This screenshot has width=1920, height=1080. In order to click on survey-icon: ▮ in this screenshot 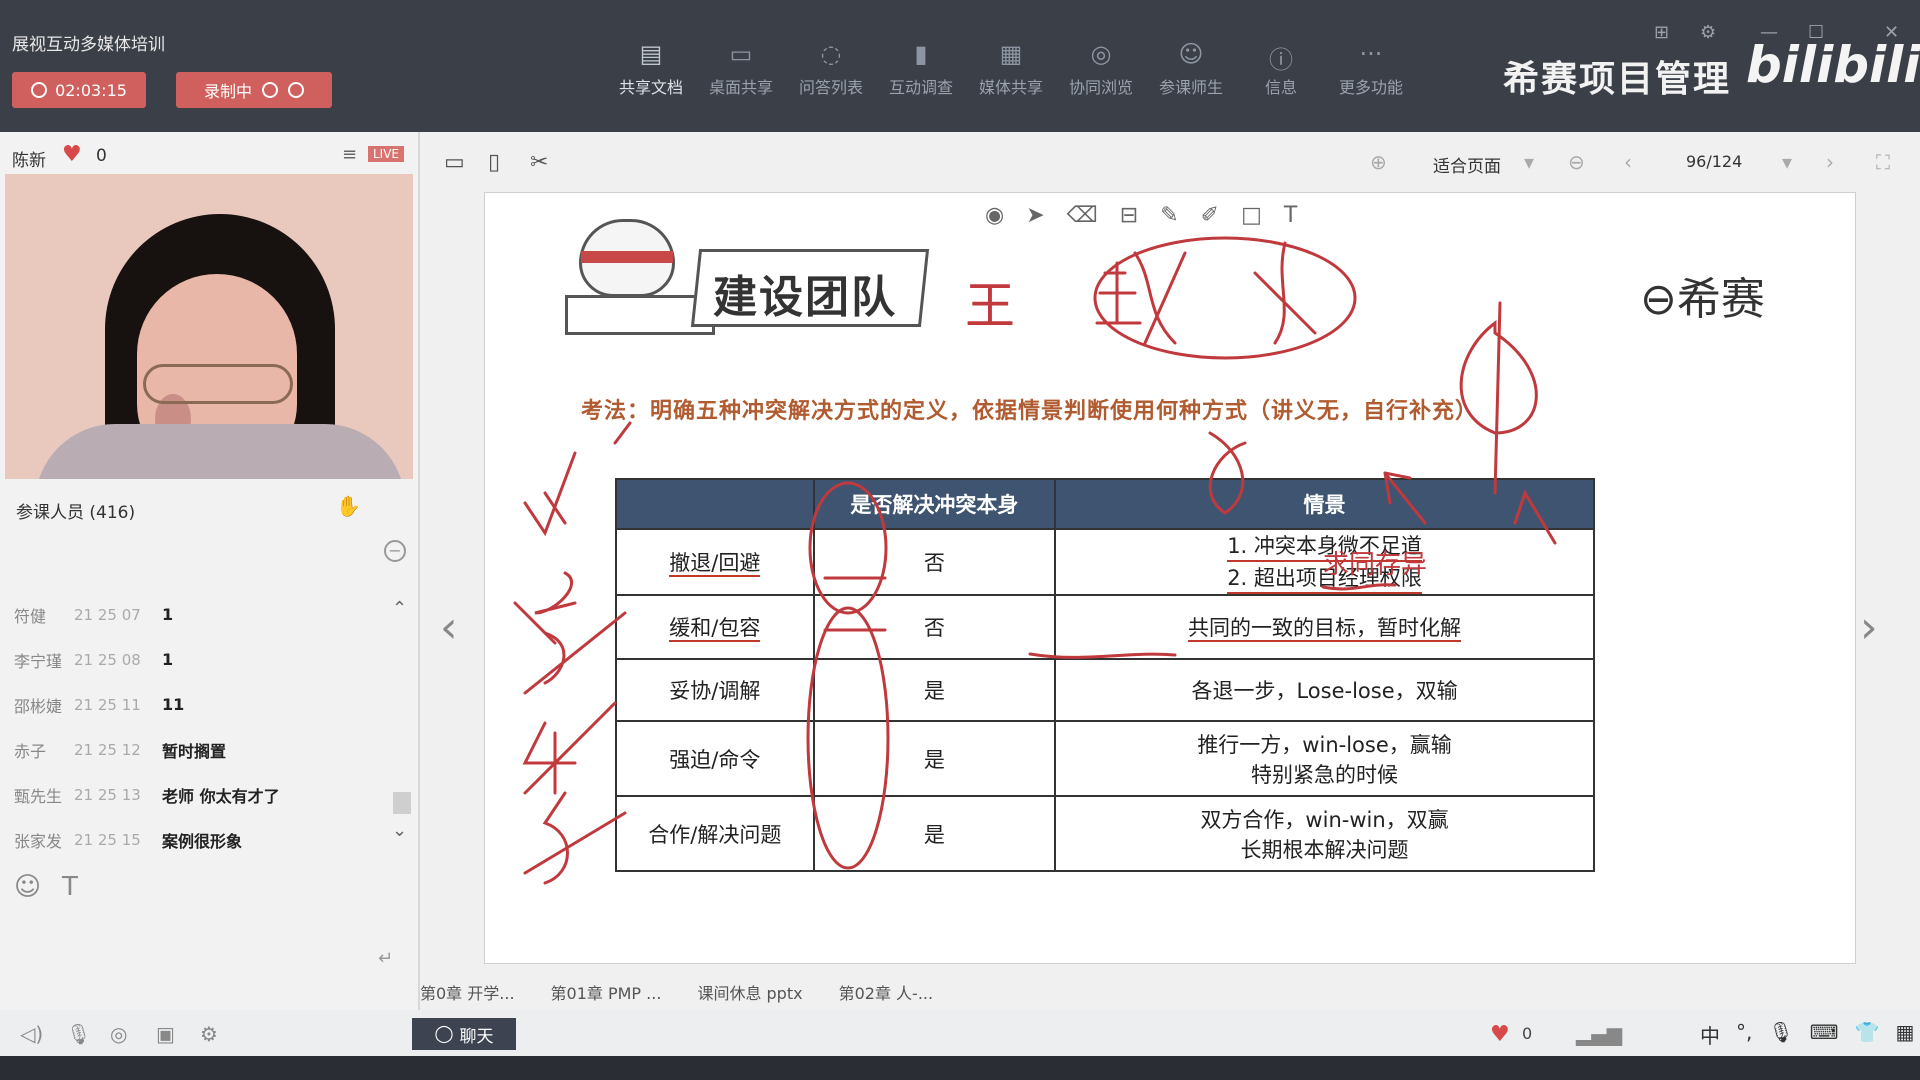, I will do `click(921, 54)`.